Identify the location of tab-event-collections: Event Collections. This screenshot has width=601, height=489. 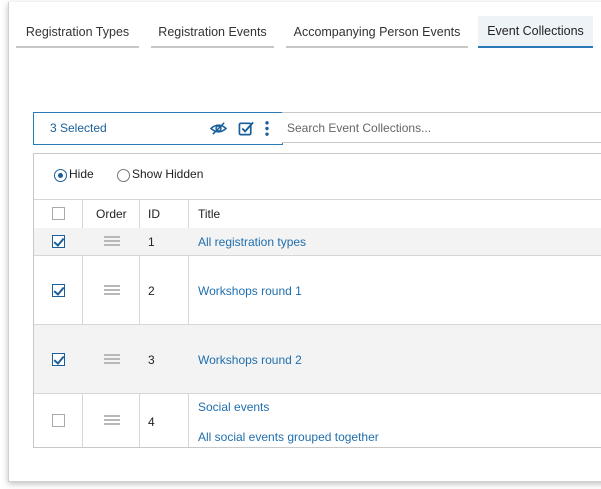
(535, 32).